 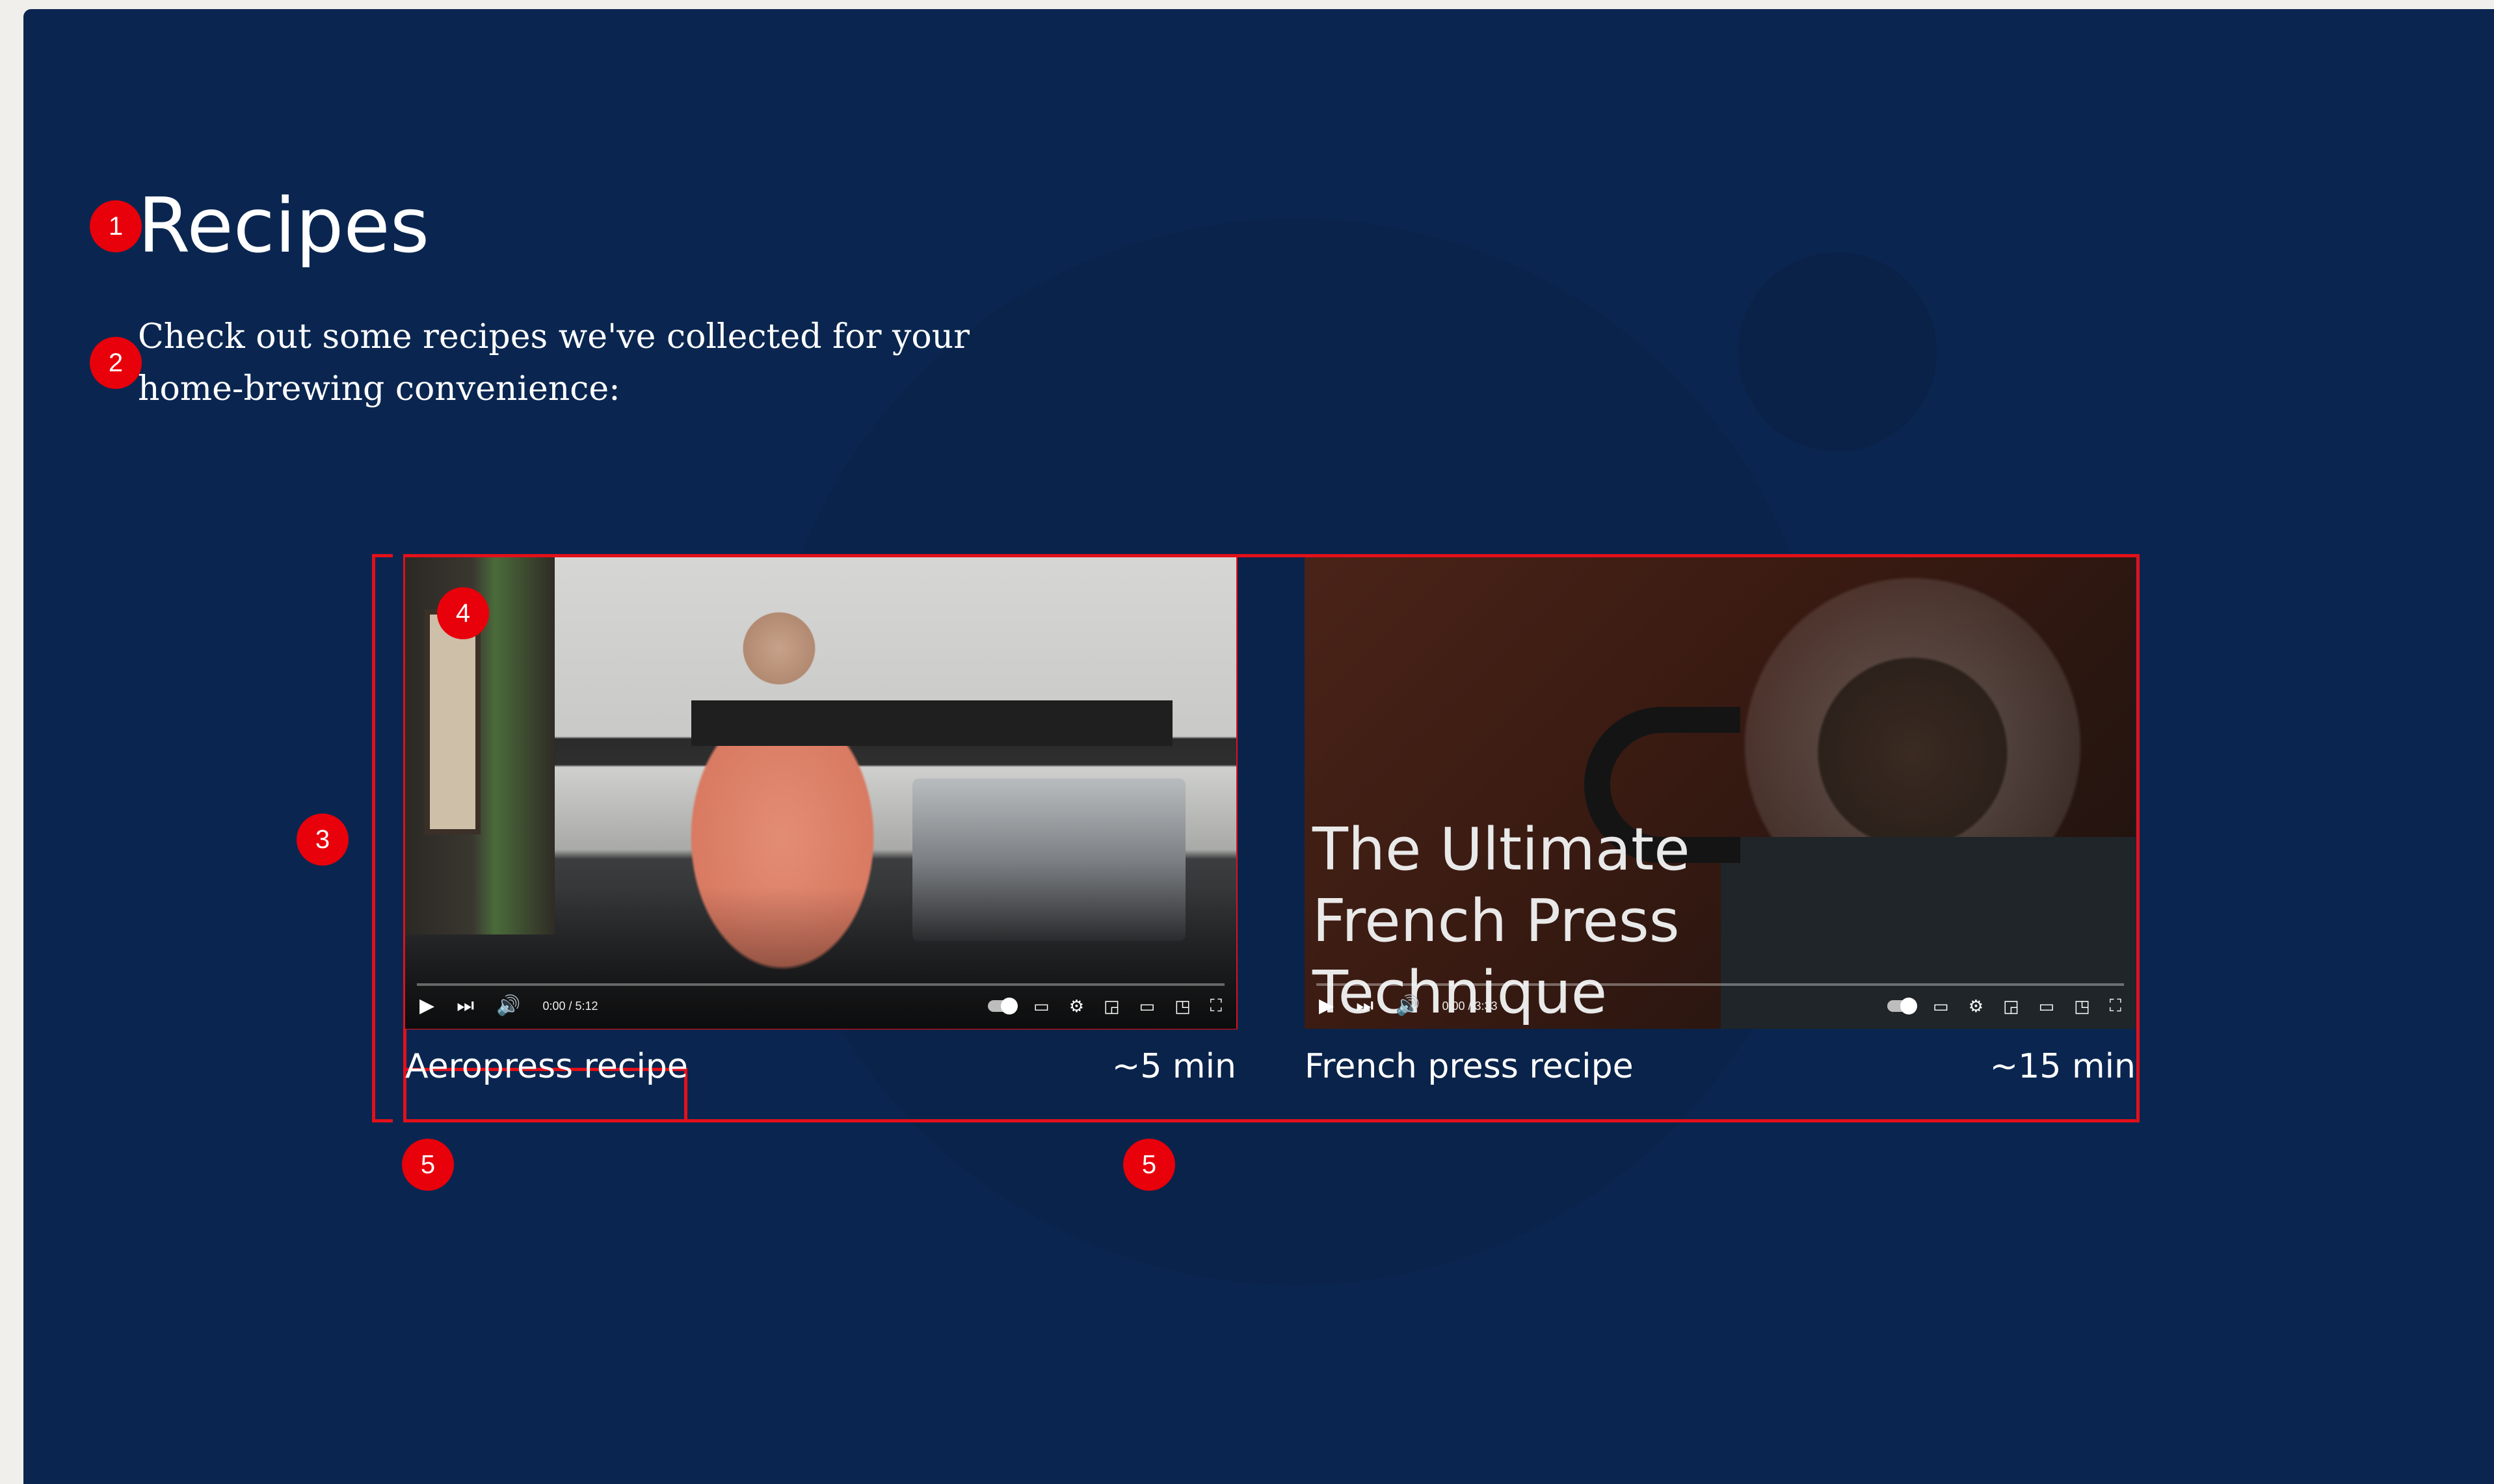 What do you see at coordinates (546, 1066) in the screenshot?
I see `recipe-name-aeropress: Aeropress recipe` at bounding box center [546, 1066].